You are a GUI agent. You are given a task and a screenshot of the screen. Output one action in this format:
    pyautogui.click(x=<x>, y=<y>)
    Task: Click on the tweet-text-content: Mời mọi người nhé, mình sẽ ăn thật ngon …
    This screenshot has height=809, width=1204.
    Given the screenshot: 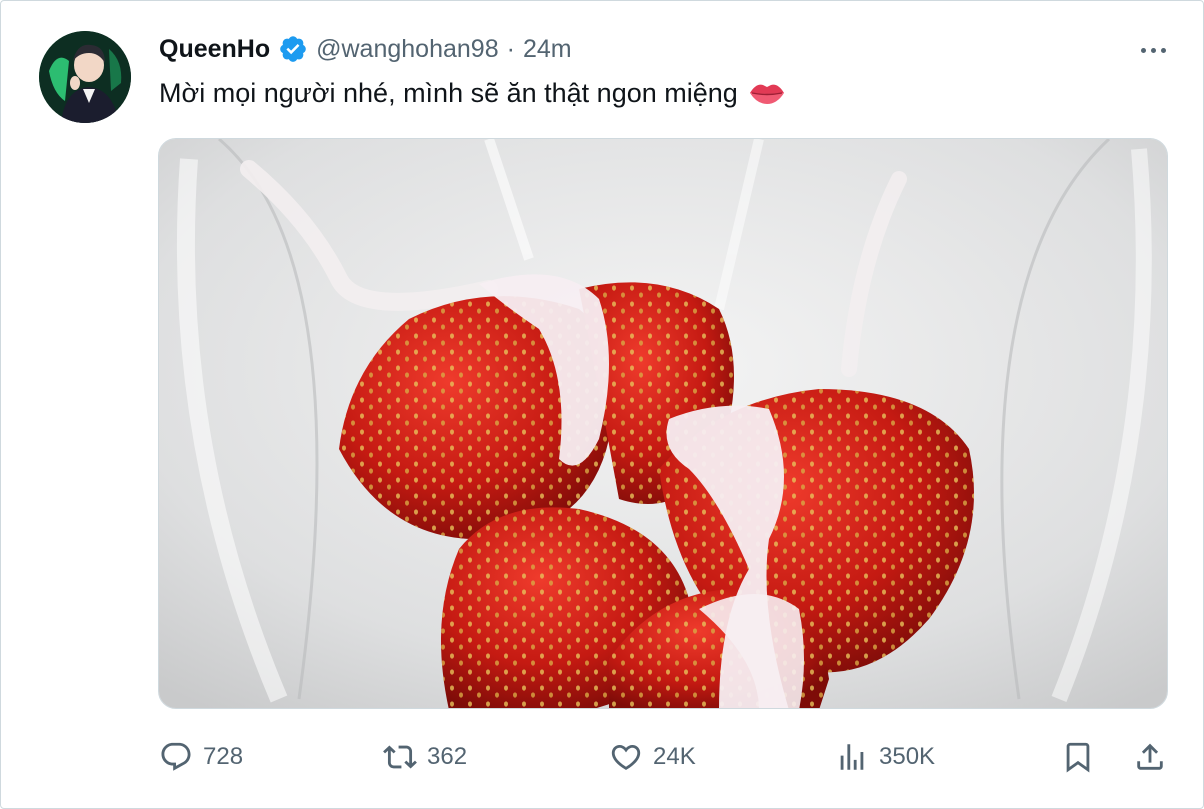 What is the action you would take?
    pyautogui.click(x=448, y=93)
    